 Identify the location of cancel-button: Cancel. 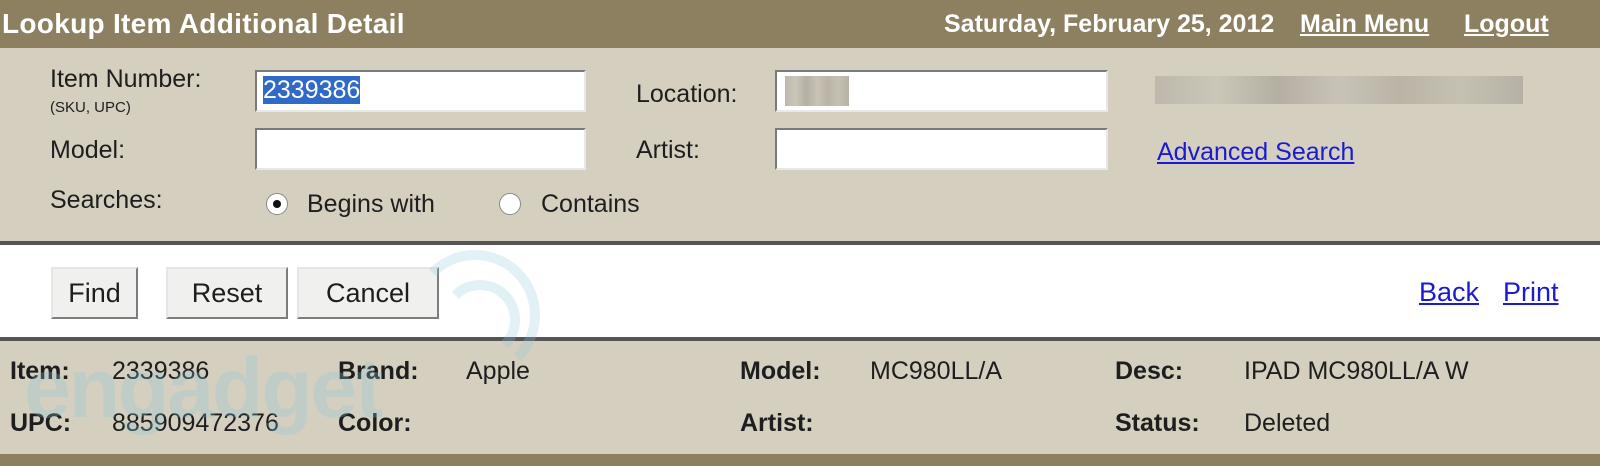
(368, 293).